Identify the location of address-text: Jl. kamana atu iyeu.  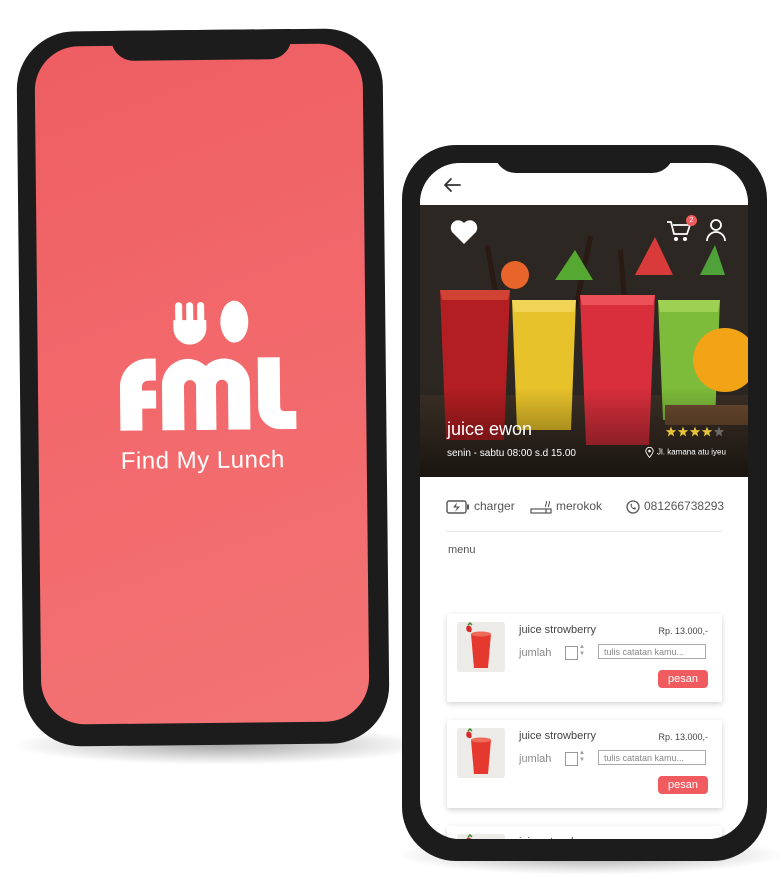
(691, 452).